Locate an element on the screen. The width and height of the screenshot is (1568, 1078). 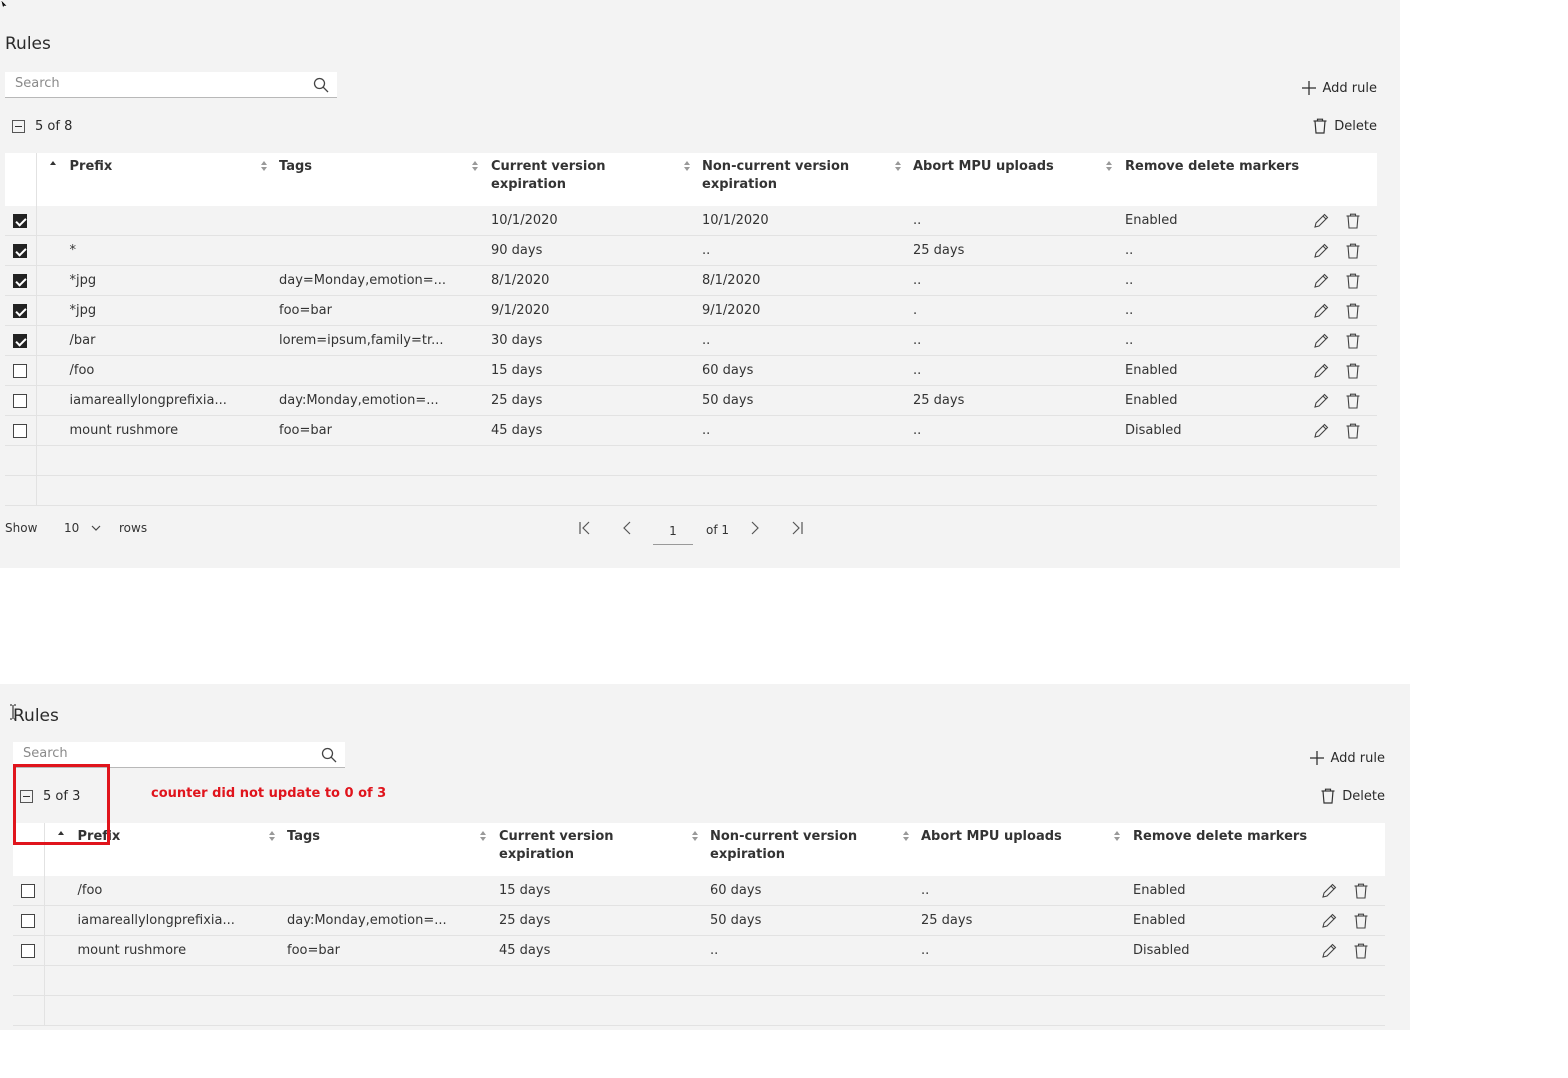
cell-prefix: * is located at coordinates (157, 250).